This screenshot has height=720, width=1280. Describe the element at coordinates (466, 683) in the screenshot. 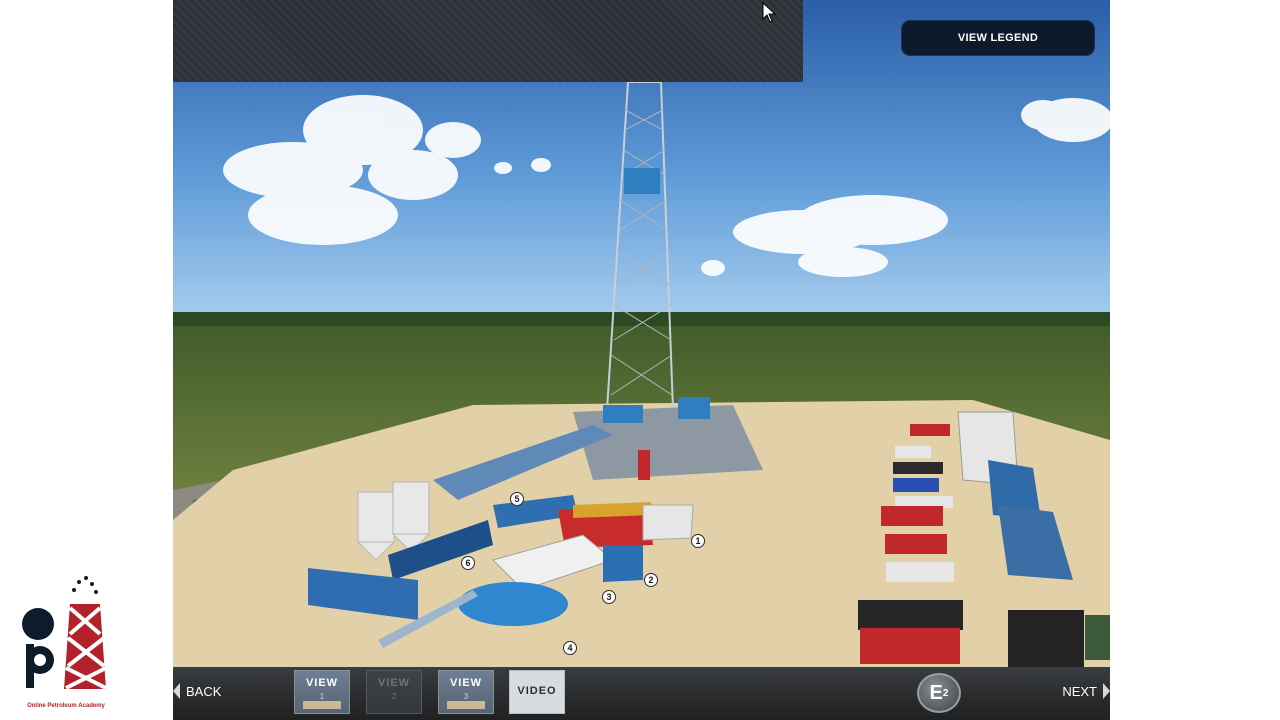

I see `view-3-label: VIEW` at that location.